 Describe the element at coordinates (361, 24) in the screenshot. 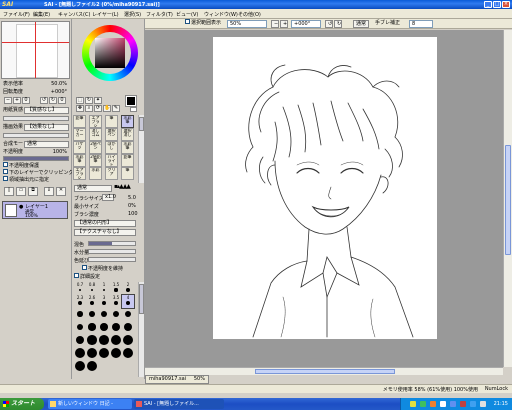

I see `normal-button: 通常` at that location.